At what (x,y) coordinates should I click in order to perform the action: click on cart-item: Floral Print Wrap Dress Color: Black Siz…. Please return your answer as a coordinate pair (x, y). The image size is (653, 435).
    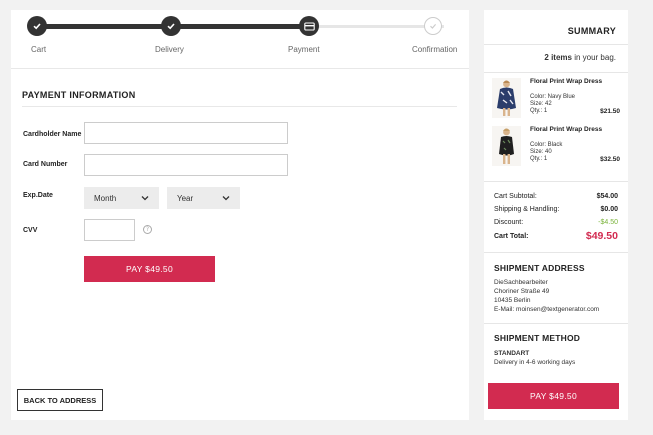
    Looking at the image, I should click on (556, 147).